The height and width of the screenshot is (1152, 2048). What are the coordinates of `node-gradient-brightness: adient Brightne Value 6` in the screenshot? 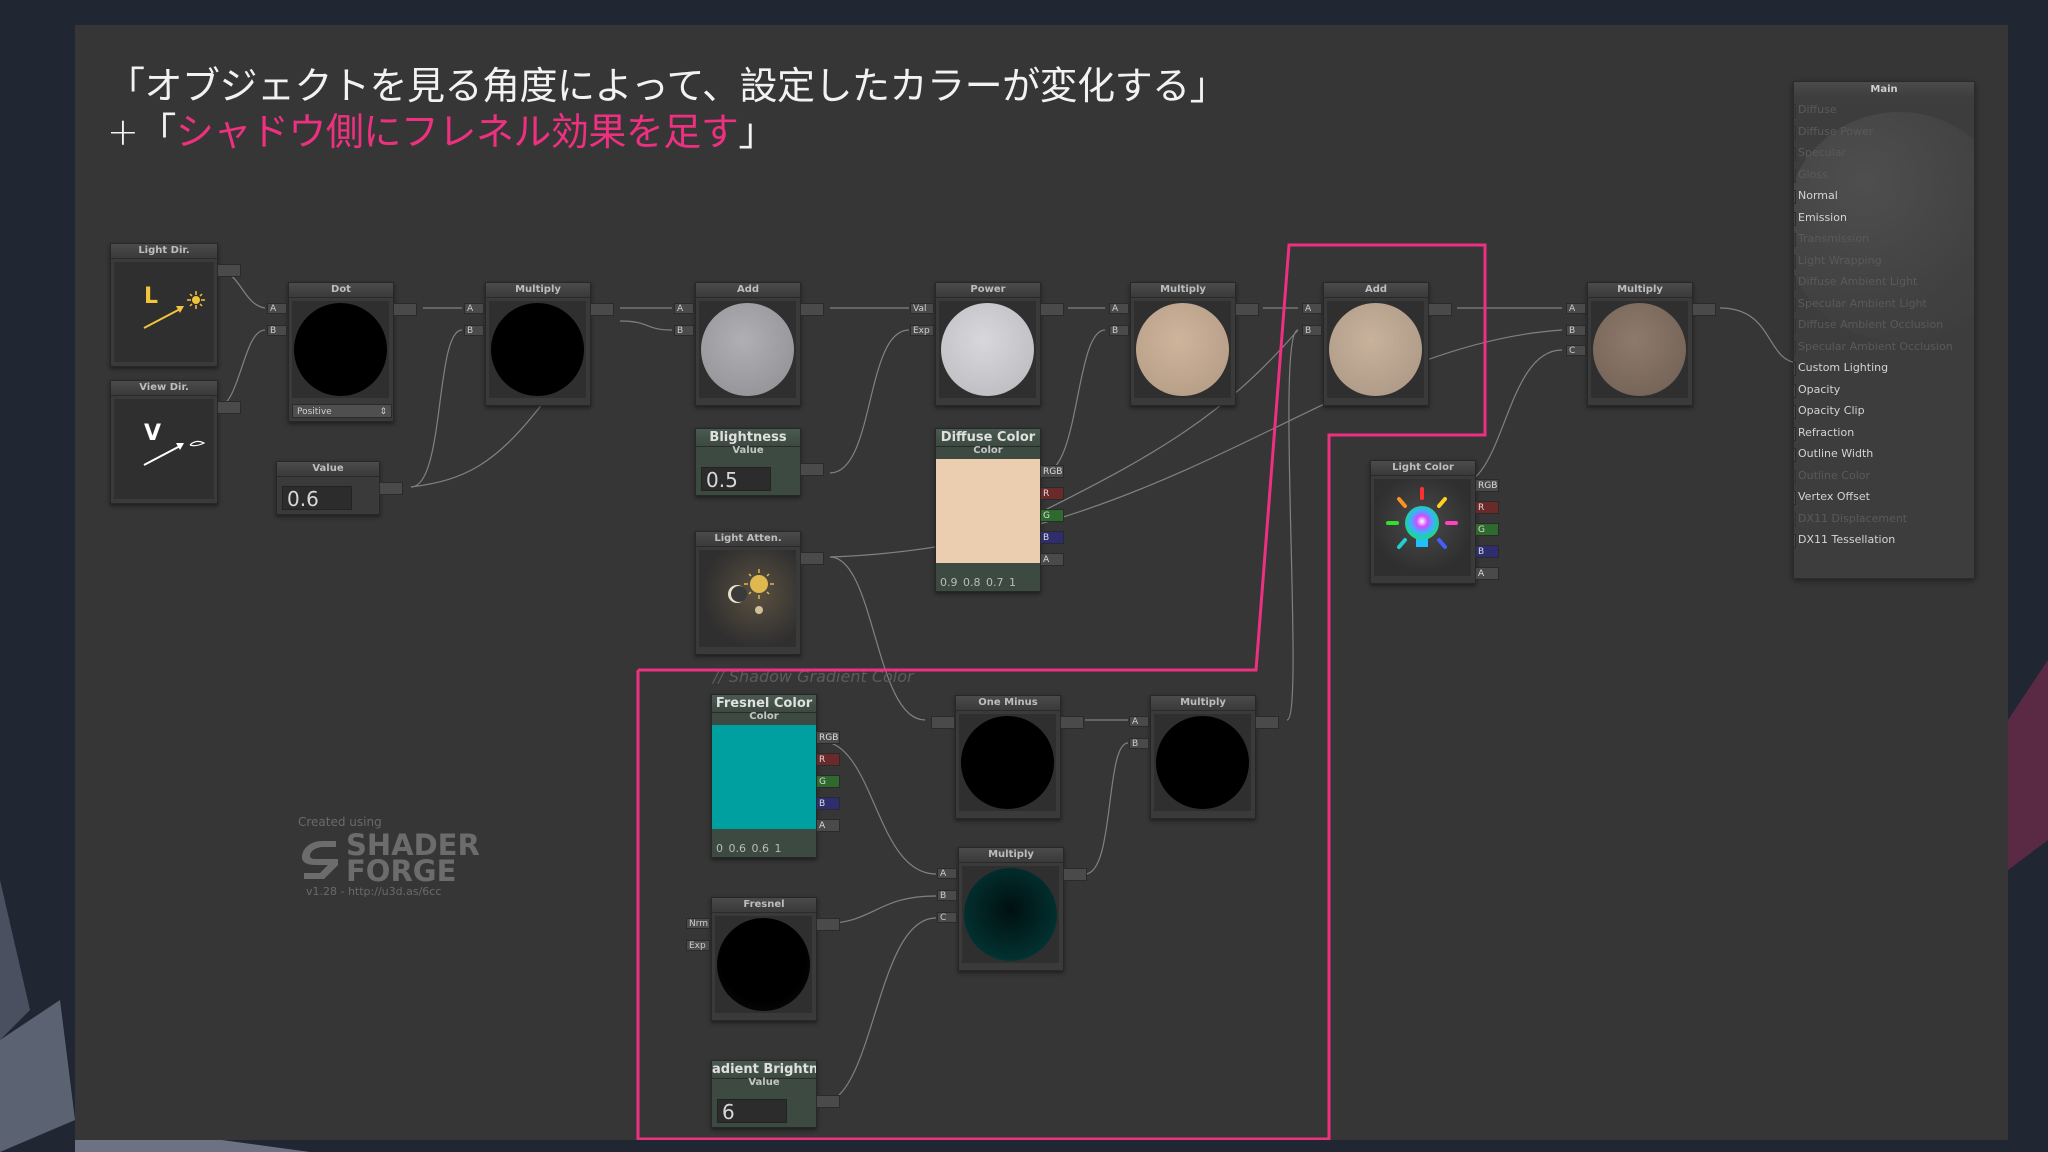 It's located at (775, 1094).